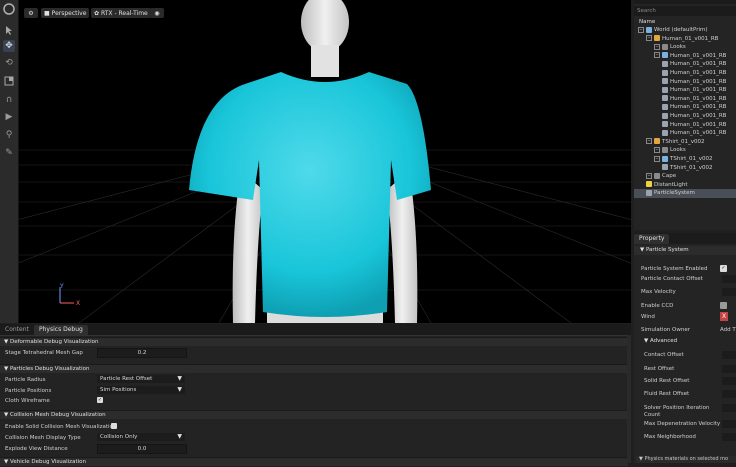  Describe the element at coordinates (648, 317) in the screenshot. I see `property-label: Wind` at that location.